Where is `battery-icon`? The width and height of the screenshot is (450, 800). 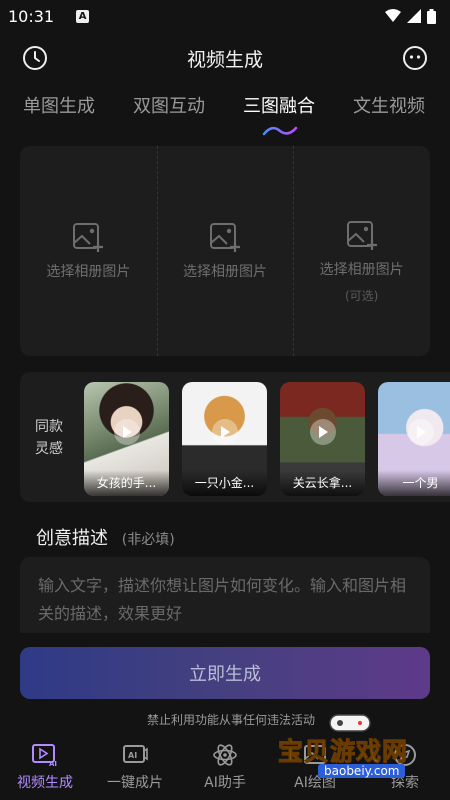 battery-icon is located at coordinates (431, 16).